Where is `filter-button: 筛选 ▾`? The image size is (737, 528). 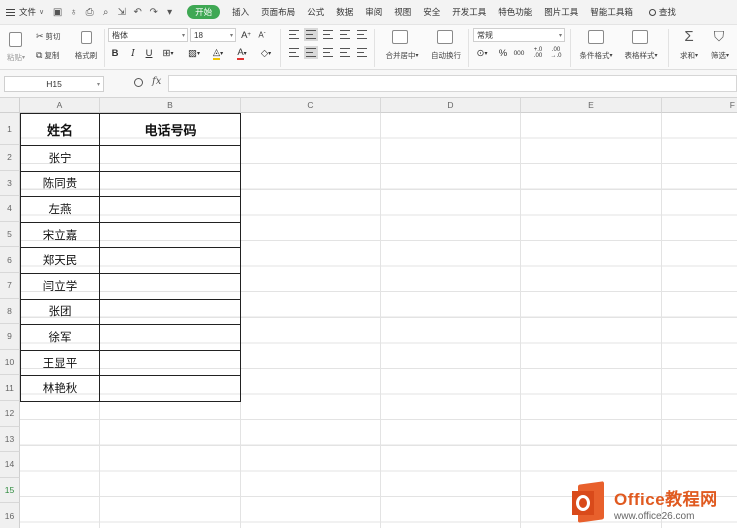 filter-button: 筛选 ▾ is located at coordinates (720, 55).